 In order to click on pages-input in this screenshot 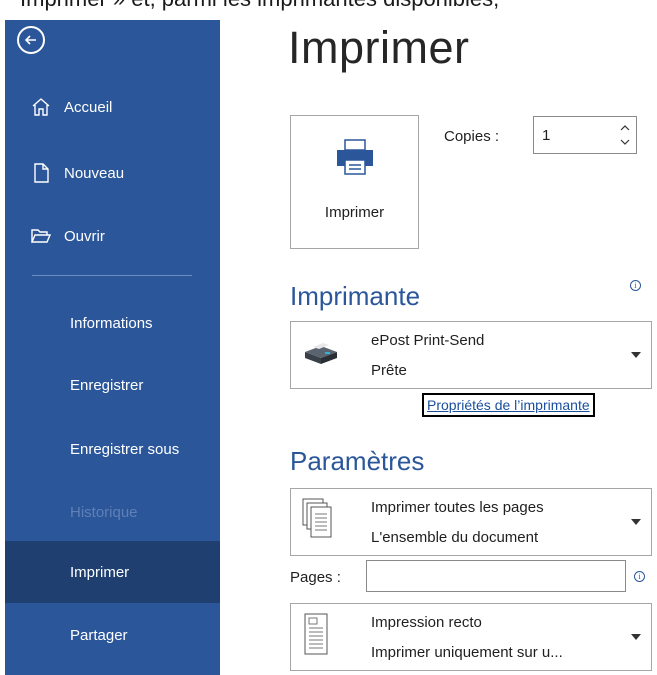, I will do `click(496, 576)`.